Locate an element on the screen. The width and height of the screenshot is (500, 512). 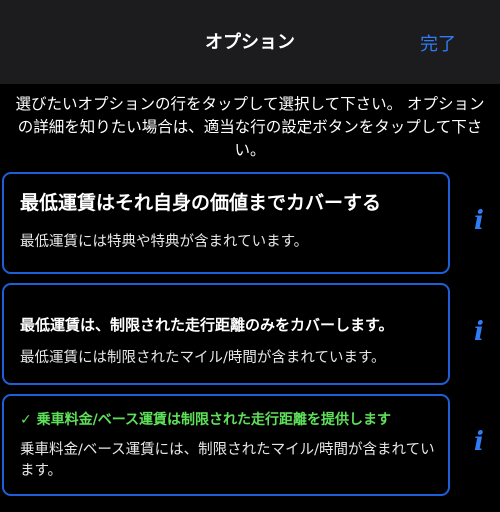
option-title-text: 乗車料金/ベース運賃は制限された走行距離を提供します is located at coordinates (214, 420).